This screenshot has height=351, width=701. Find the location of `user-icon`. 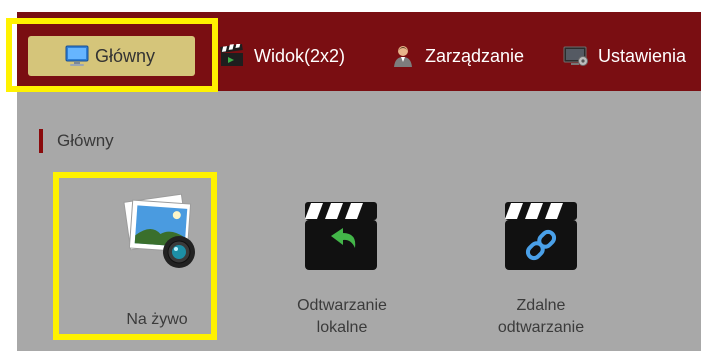

user-icon is located at coordinates (403, 56).